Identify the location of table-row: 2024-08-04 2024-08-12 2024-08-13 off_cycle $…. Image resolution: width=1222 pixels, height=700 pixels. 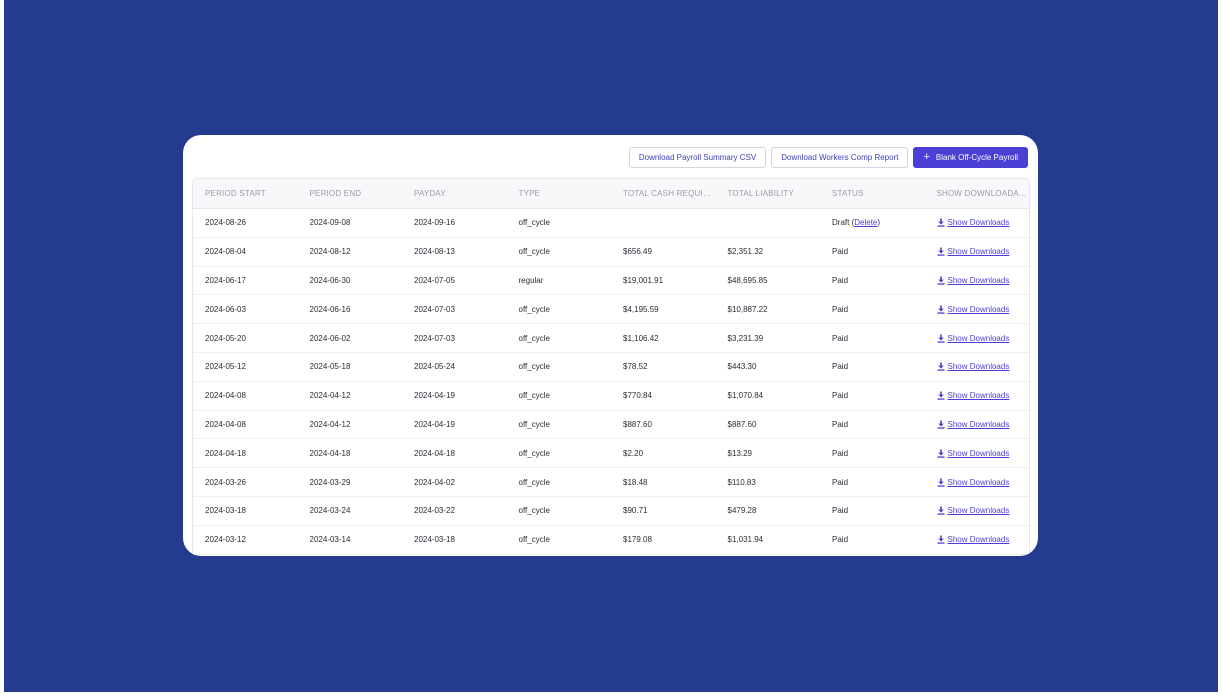
(611, 252).